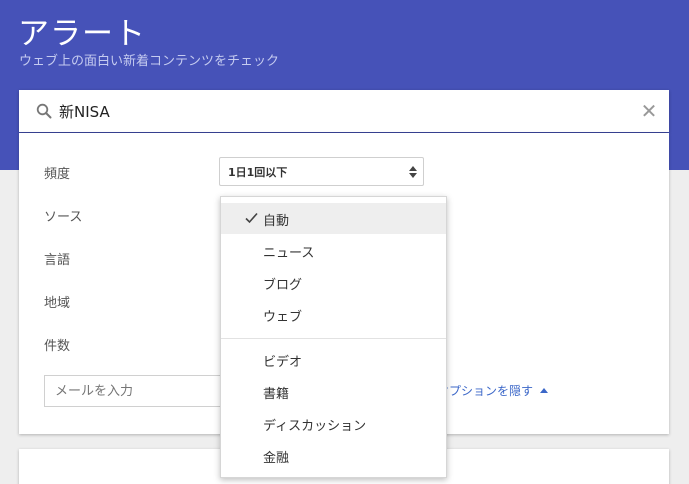 The height and width of the screenshot is (484, 689). I want to click on dropdown-divider, so click(333, 338).